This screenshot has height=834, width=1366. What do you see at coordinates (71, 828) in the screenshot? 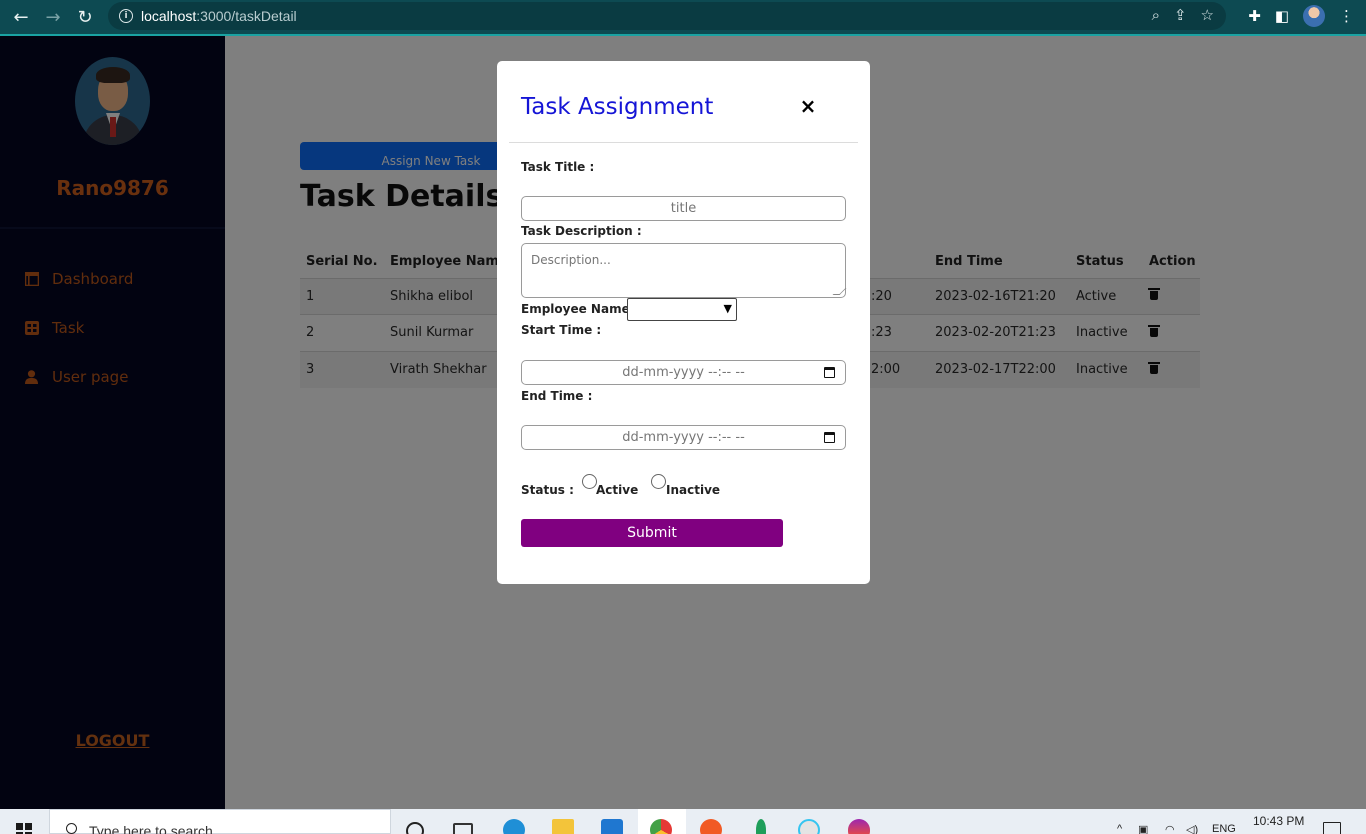
I see `search-icon` at bounding box center [71, 828].